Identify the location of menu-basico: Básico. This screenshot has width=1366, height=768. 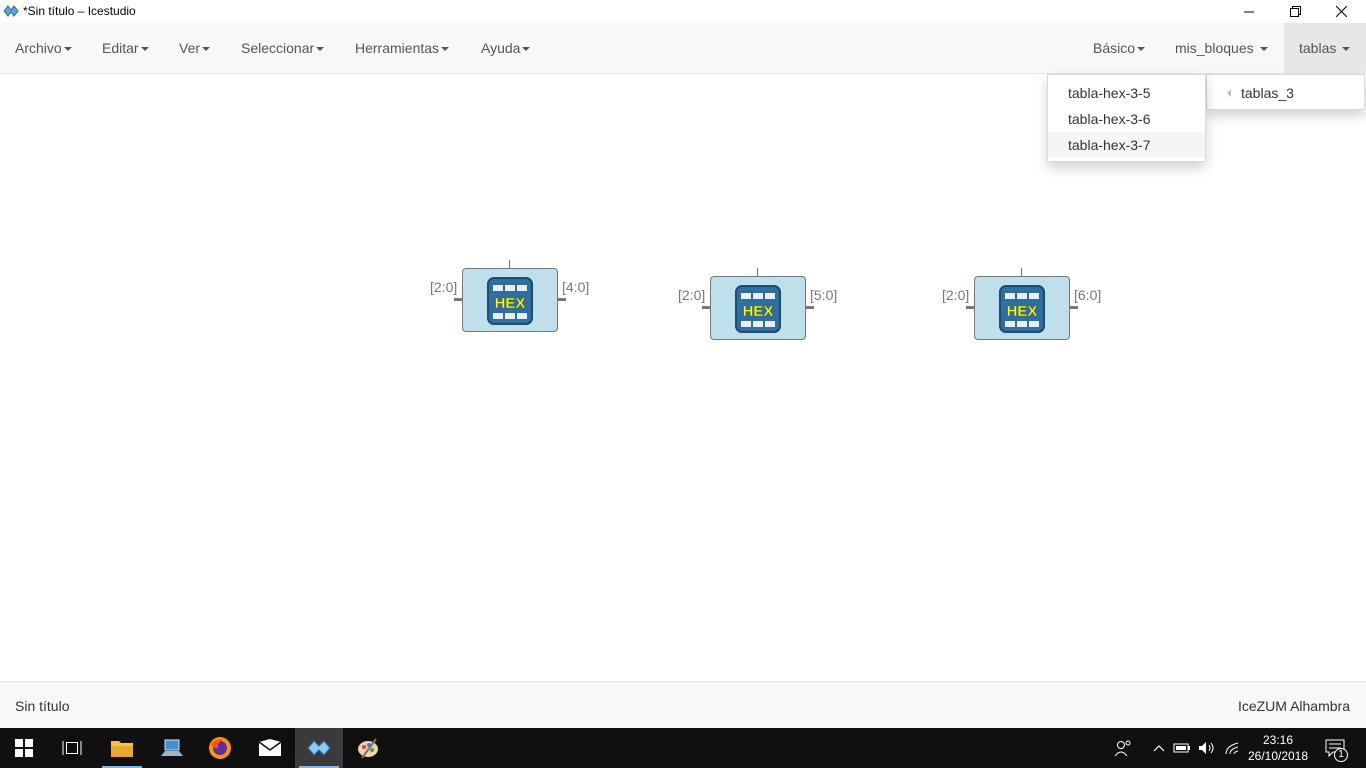
(1119, 48).